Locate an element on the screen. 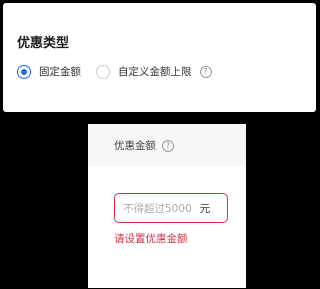 The image size is (320, 289). discount-amount-label-row: 优惠金额 ? is located at coordinates (144, 146).